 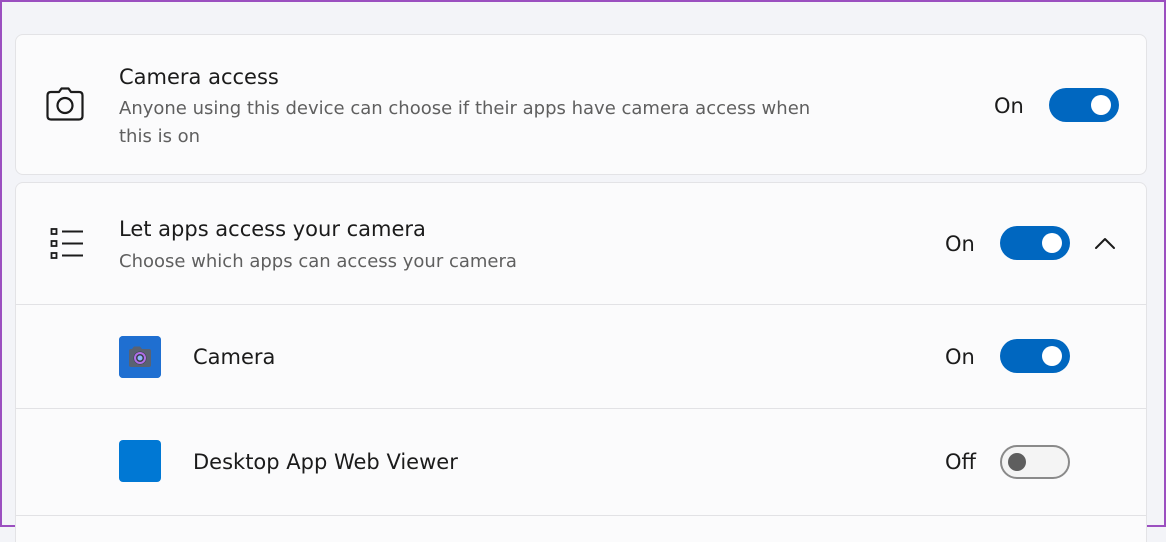 I want to click on desktop-app-web-viewer-icon, so click(x=140, y=461).